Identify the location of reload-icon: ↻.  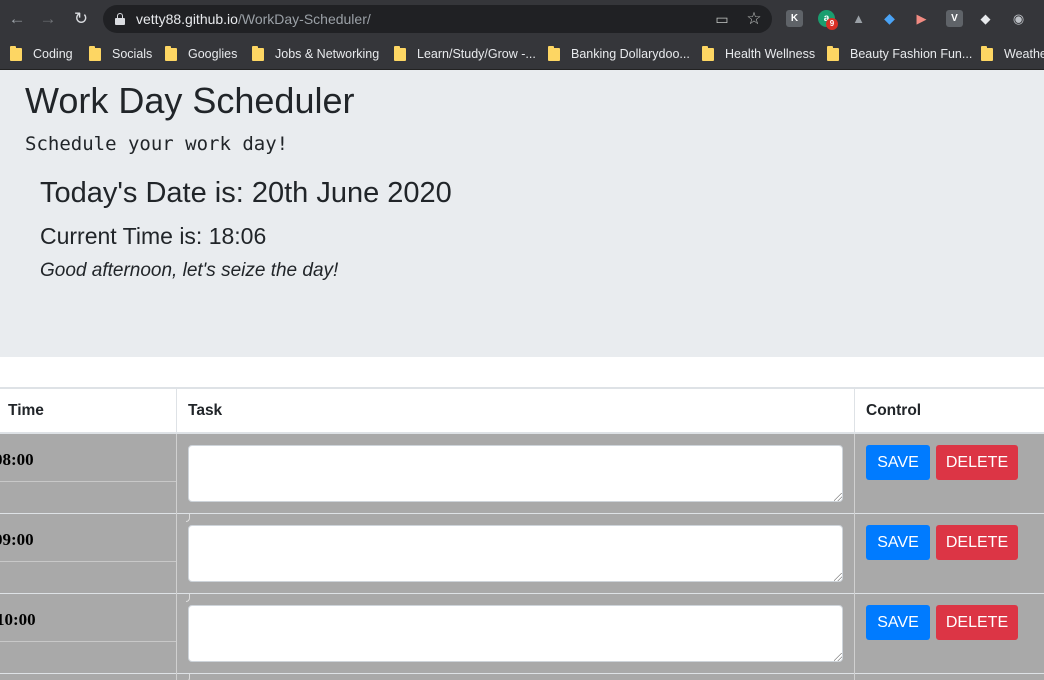
(81, 19).